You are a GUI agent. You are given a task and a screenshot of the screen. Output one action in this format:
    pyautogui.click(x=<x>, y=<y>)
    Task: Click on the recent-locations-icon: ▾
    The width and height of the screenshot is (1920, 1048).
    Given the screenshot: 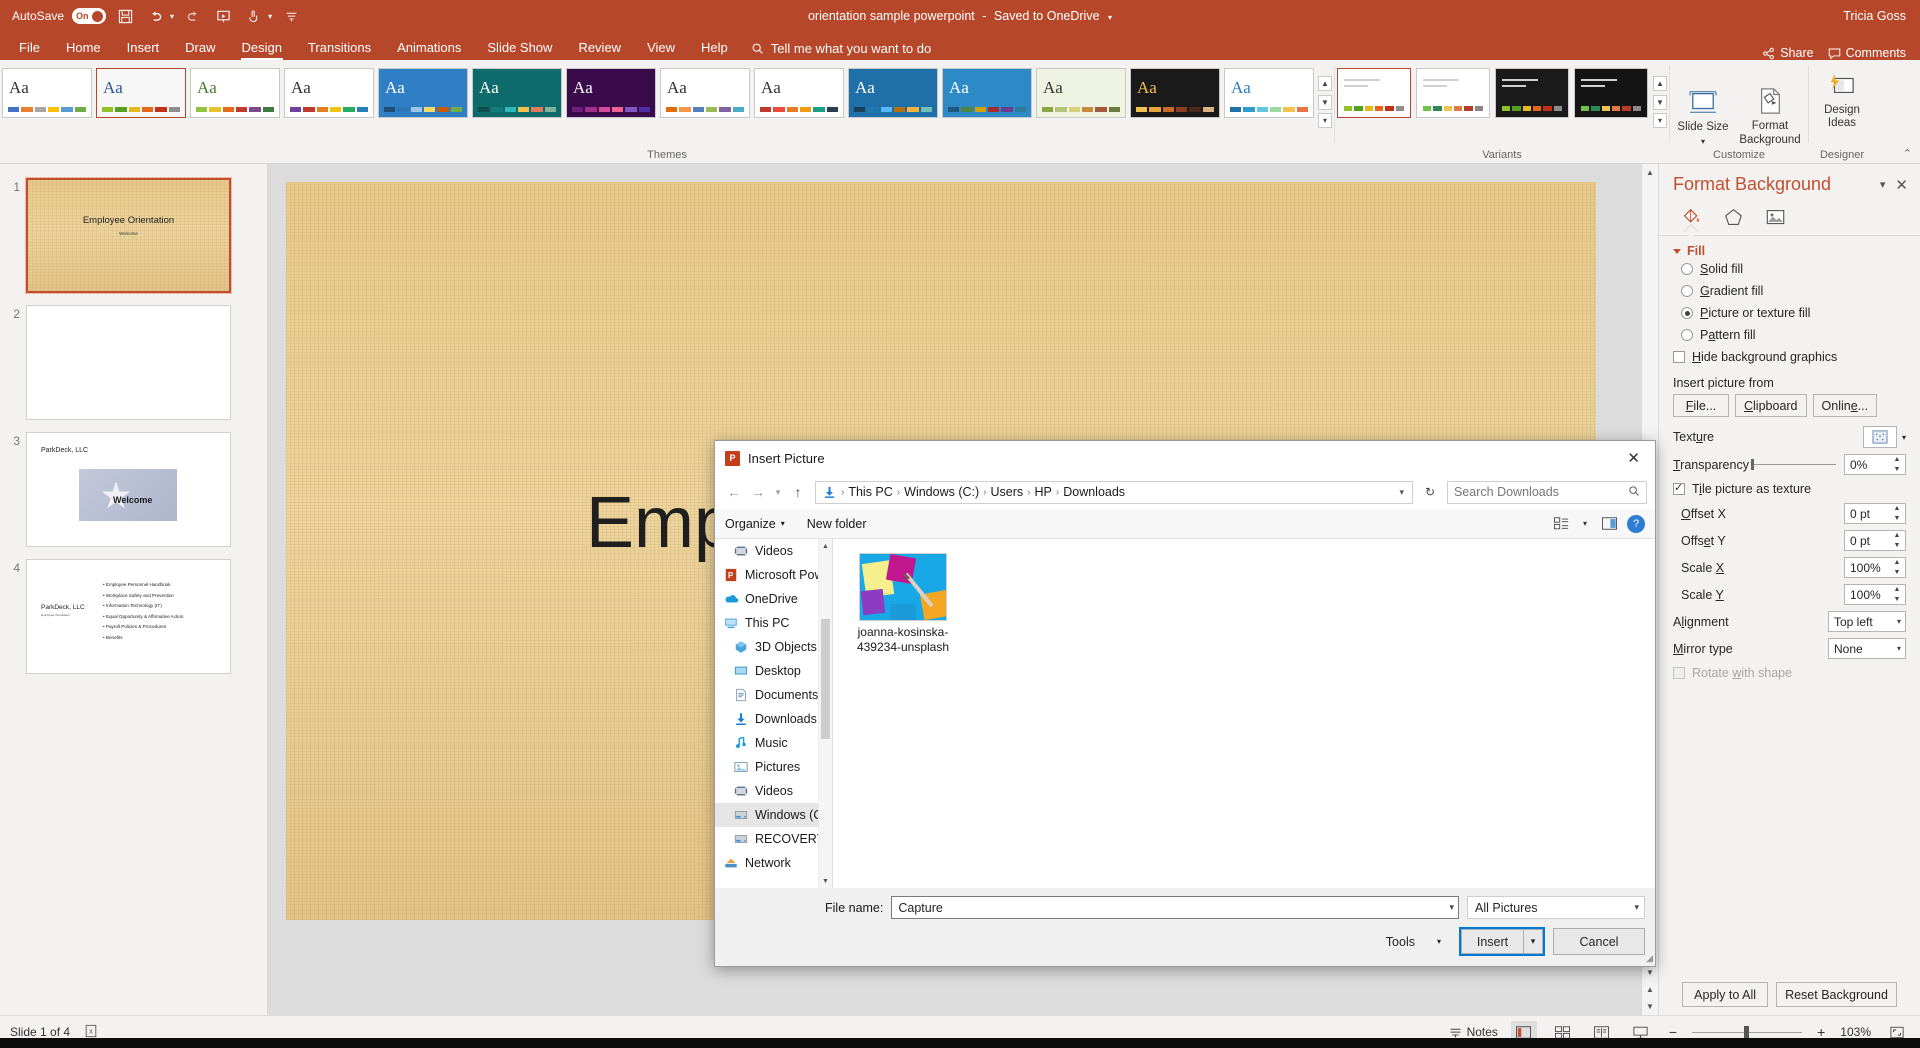 What is the action you would take?
    pyautogui.click(x=778, y=492)
    